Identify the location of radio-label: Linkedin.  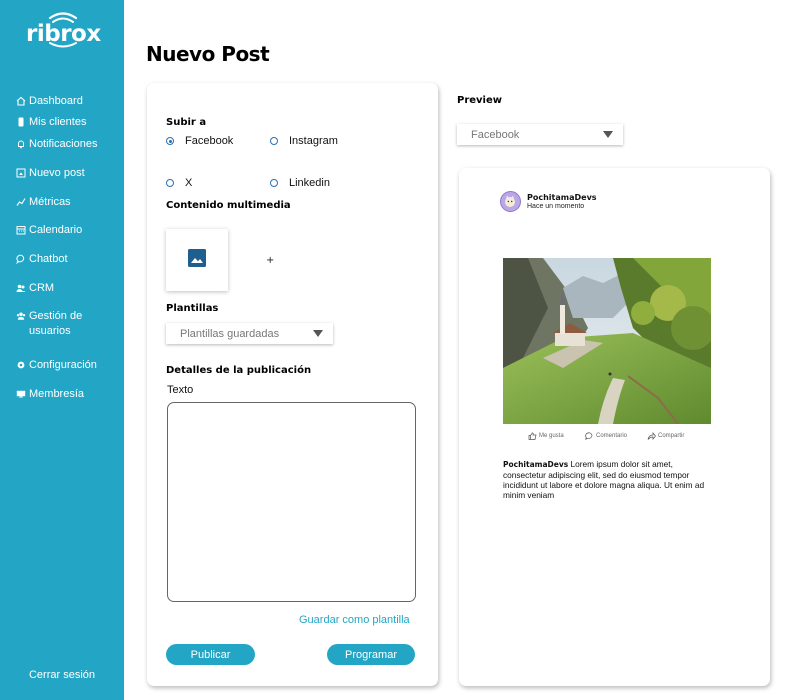
(309, 183).